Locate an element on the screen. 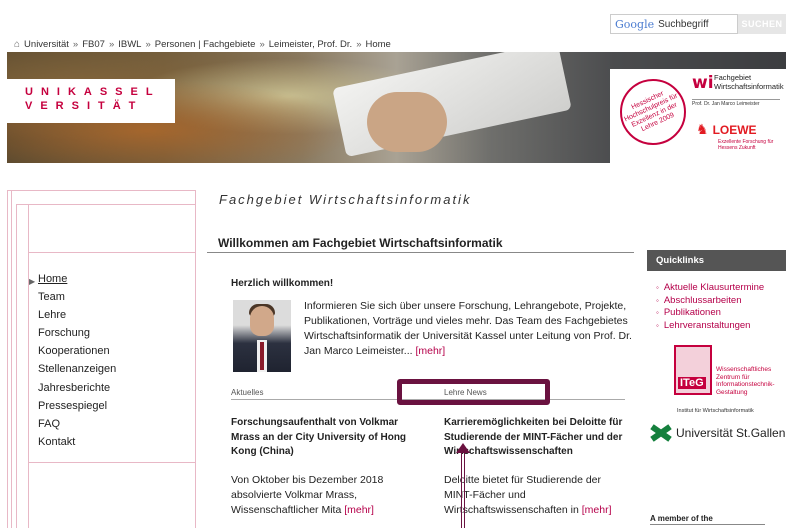  home-icon: ⌂ is located at coordinates (17, 44).